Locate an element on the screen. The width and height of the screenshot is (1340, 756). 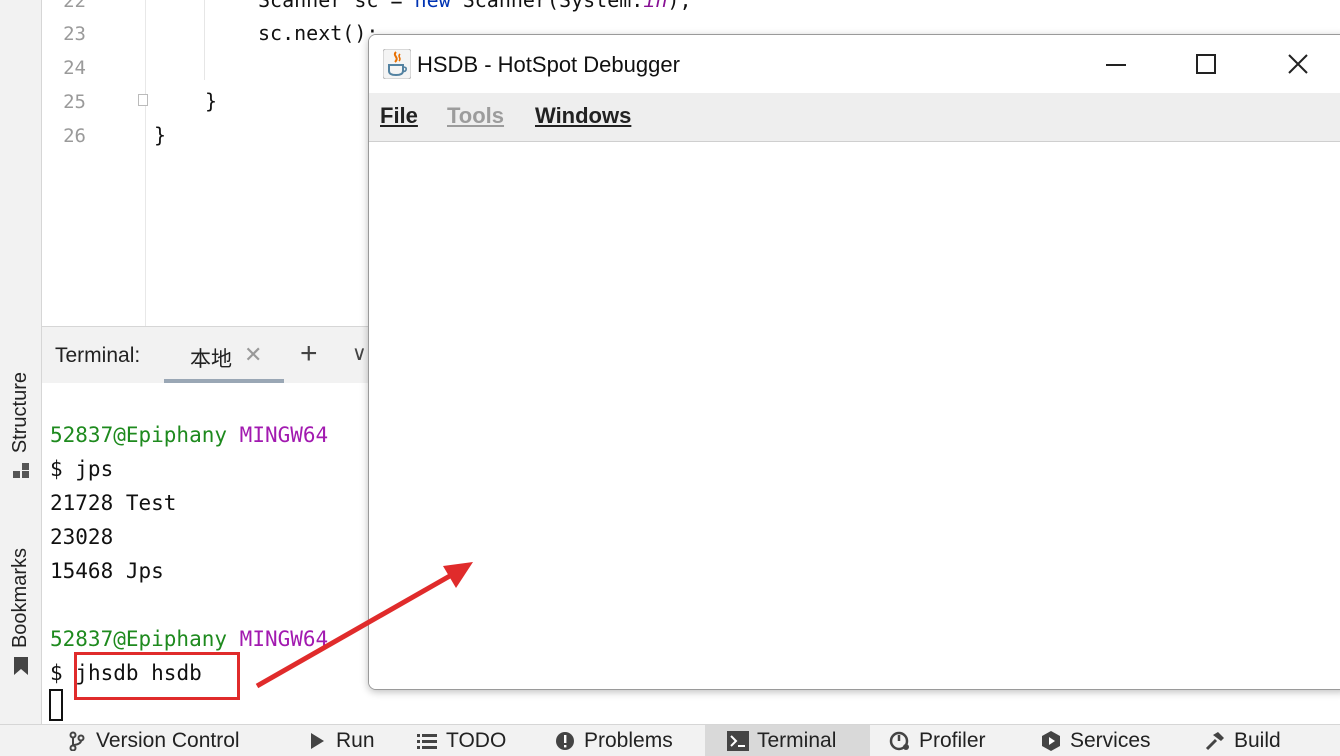
code-token: Scanner sc = is located at coordinates (336, 6).